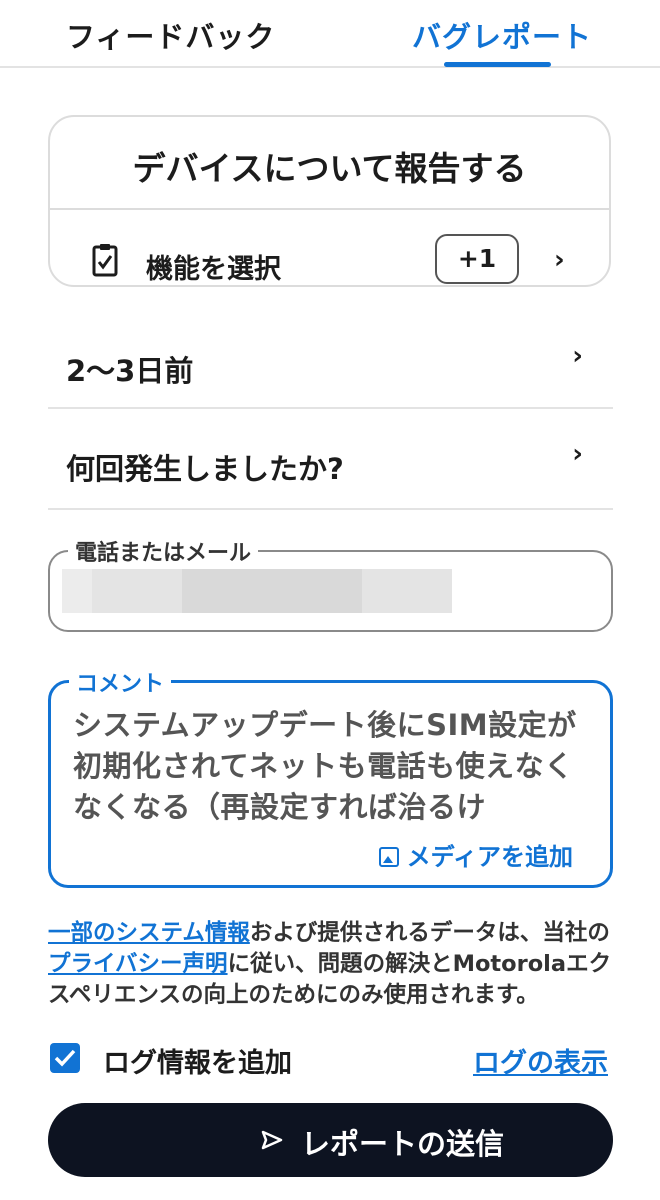 This screenshot has width=660, height=1200. What do you see at coordinates (429, 933) in the screenshot?
I see `disclaimer-text: および提供されるデータは、当社の` at bounding box center [429, 933].